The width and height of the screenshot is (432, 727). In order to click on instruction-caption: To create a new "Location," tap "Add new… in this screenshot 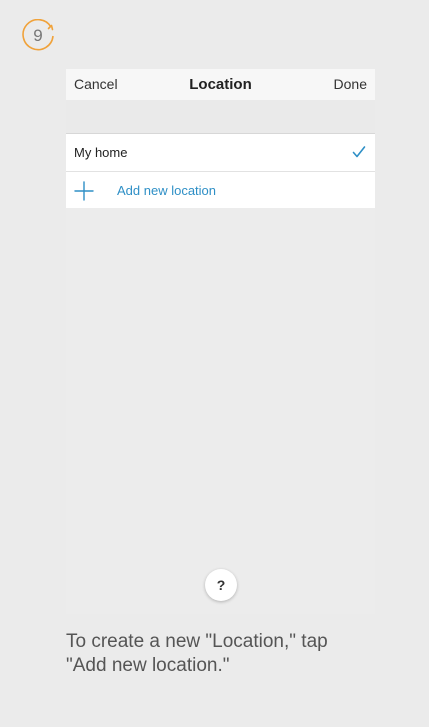, I will do `click(197, 653)`.